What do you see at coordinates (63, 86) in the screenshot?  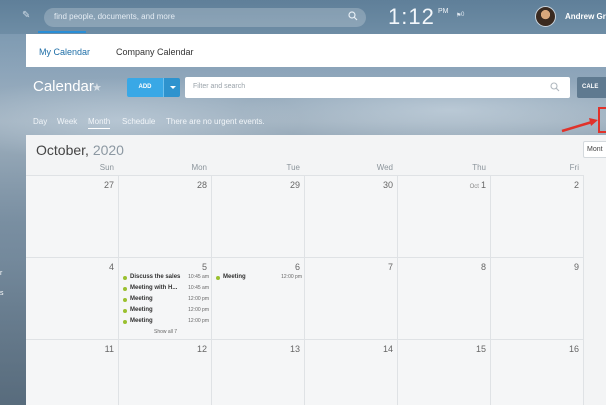 I see `page-title: Calendar` at bounding box center [63, 86].